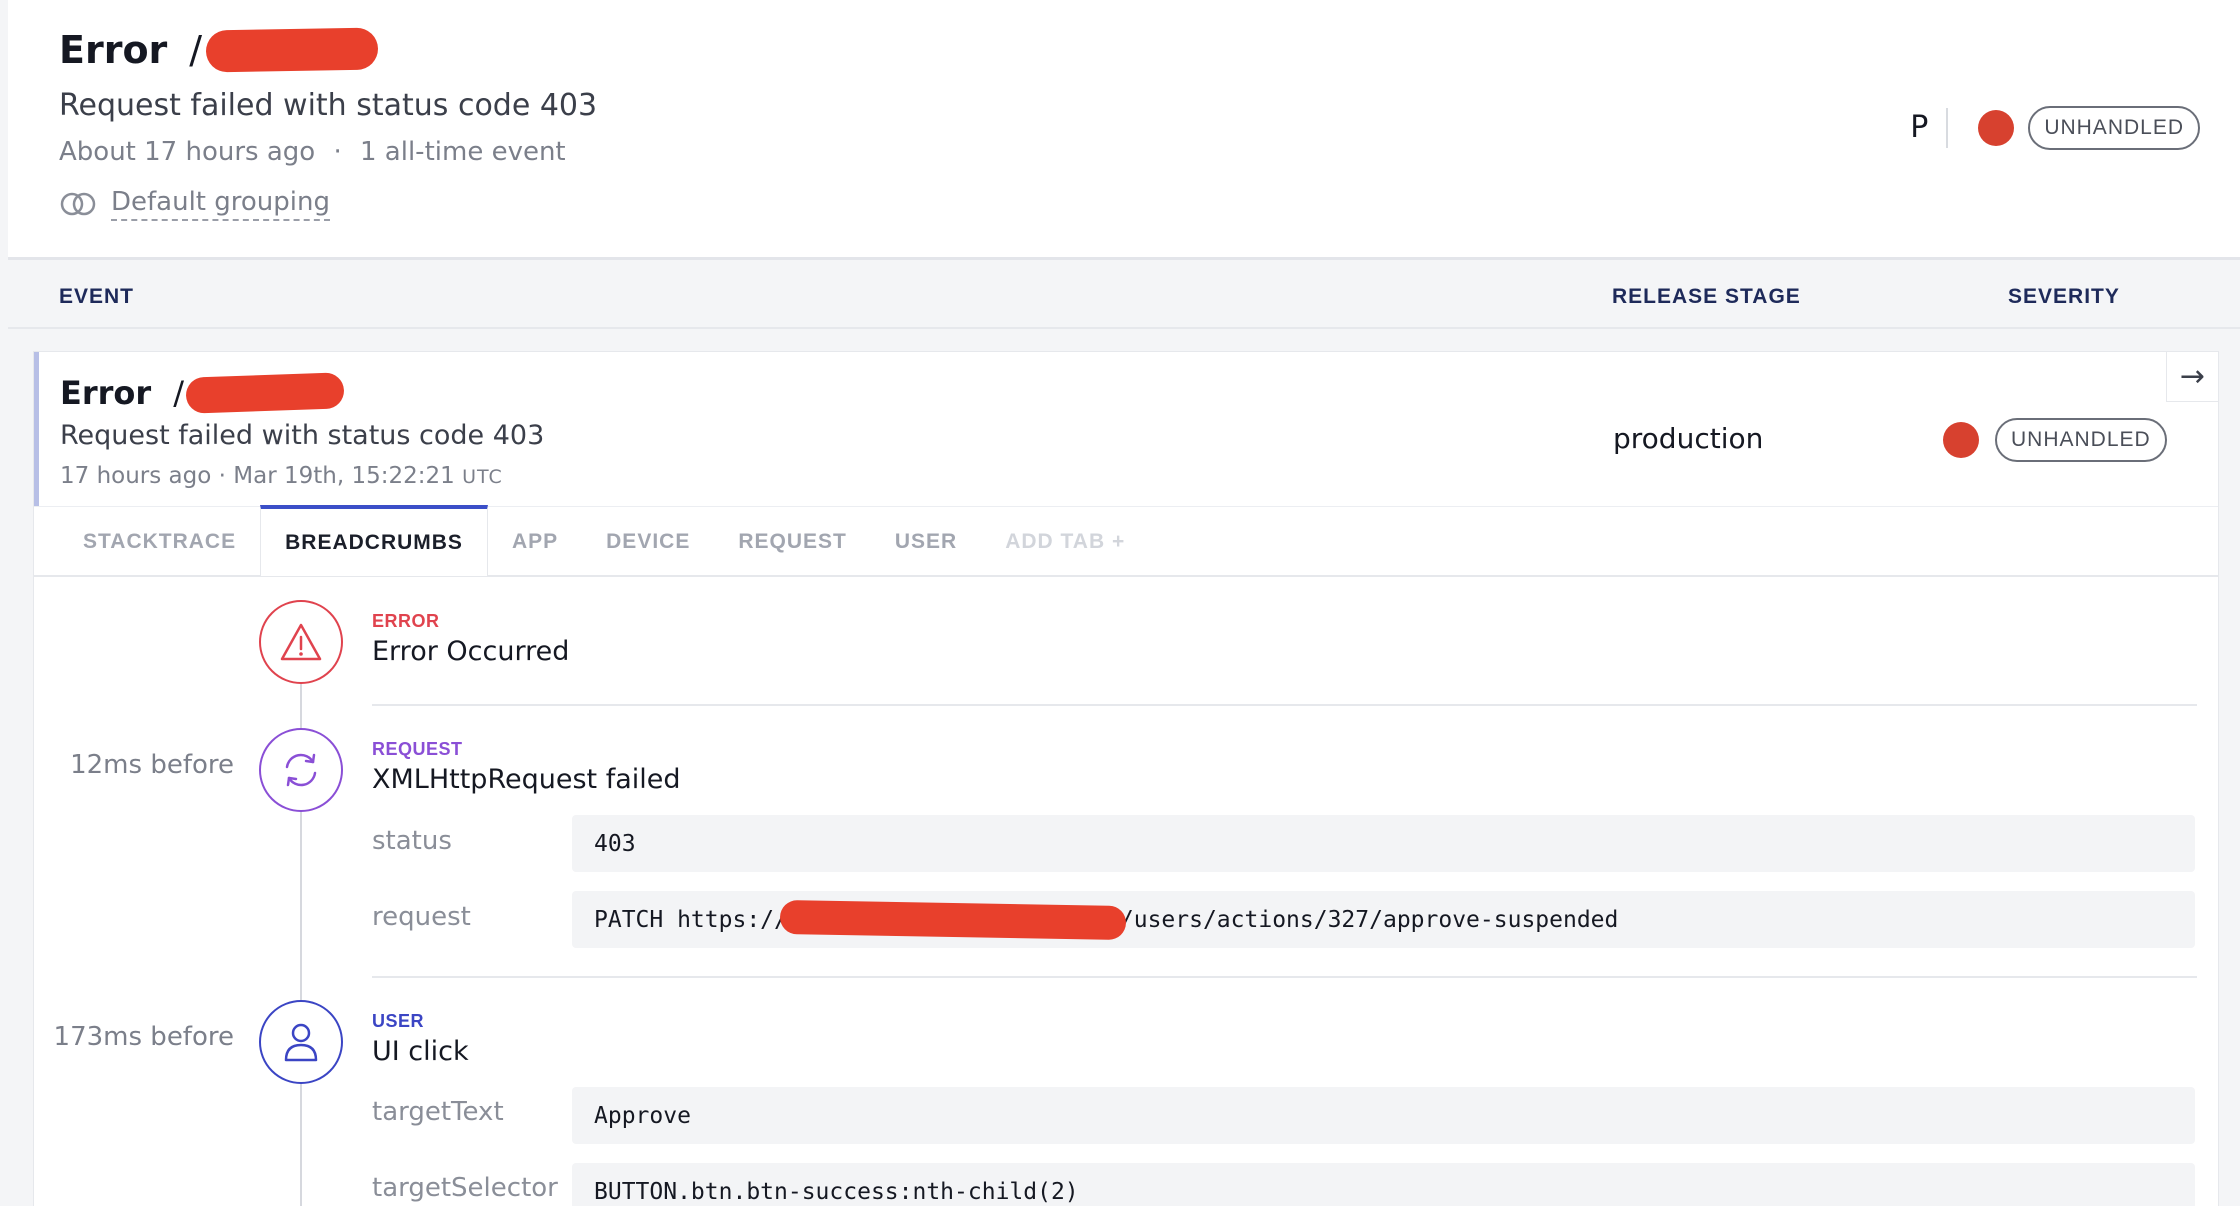 The height and width of the screenshot is (1206, 2240). I want to click on tab-user: USER, so click(926, 541).